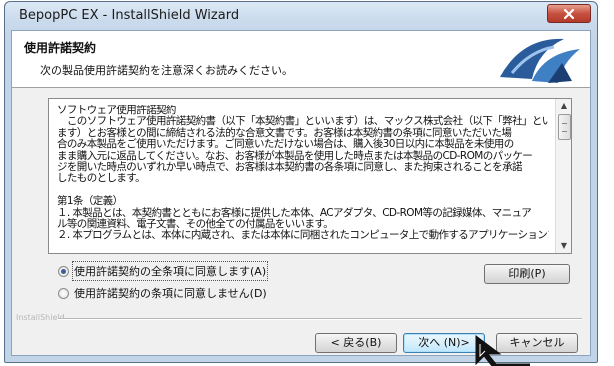 This screenshot has height=366, width=614. I want to click on scroll-up-arrow-icon: ▲, so click(564, 106).